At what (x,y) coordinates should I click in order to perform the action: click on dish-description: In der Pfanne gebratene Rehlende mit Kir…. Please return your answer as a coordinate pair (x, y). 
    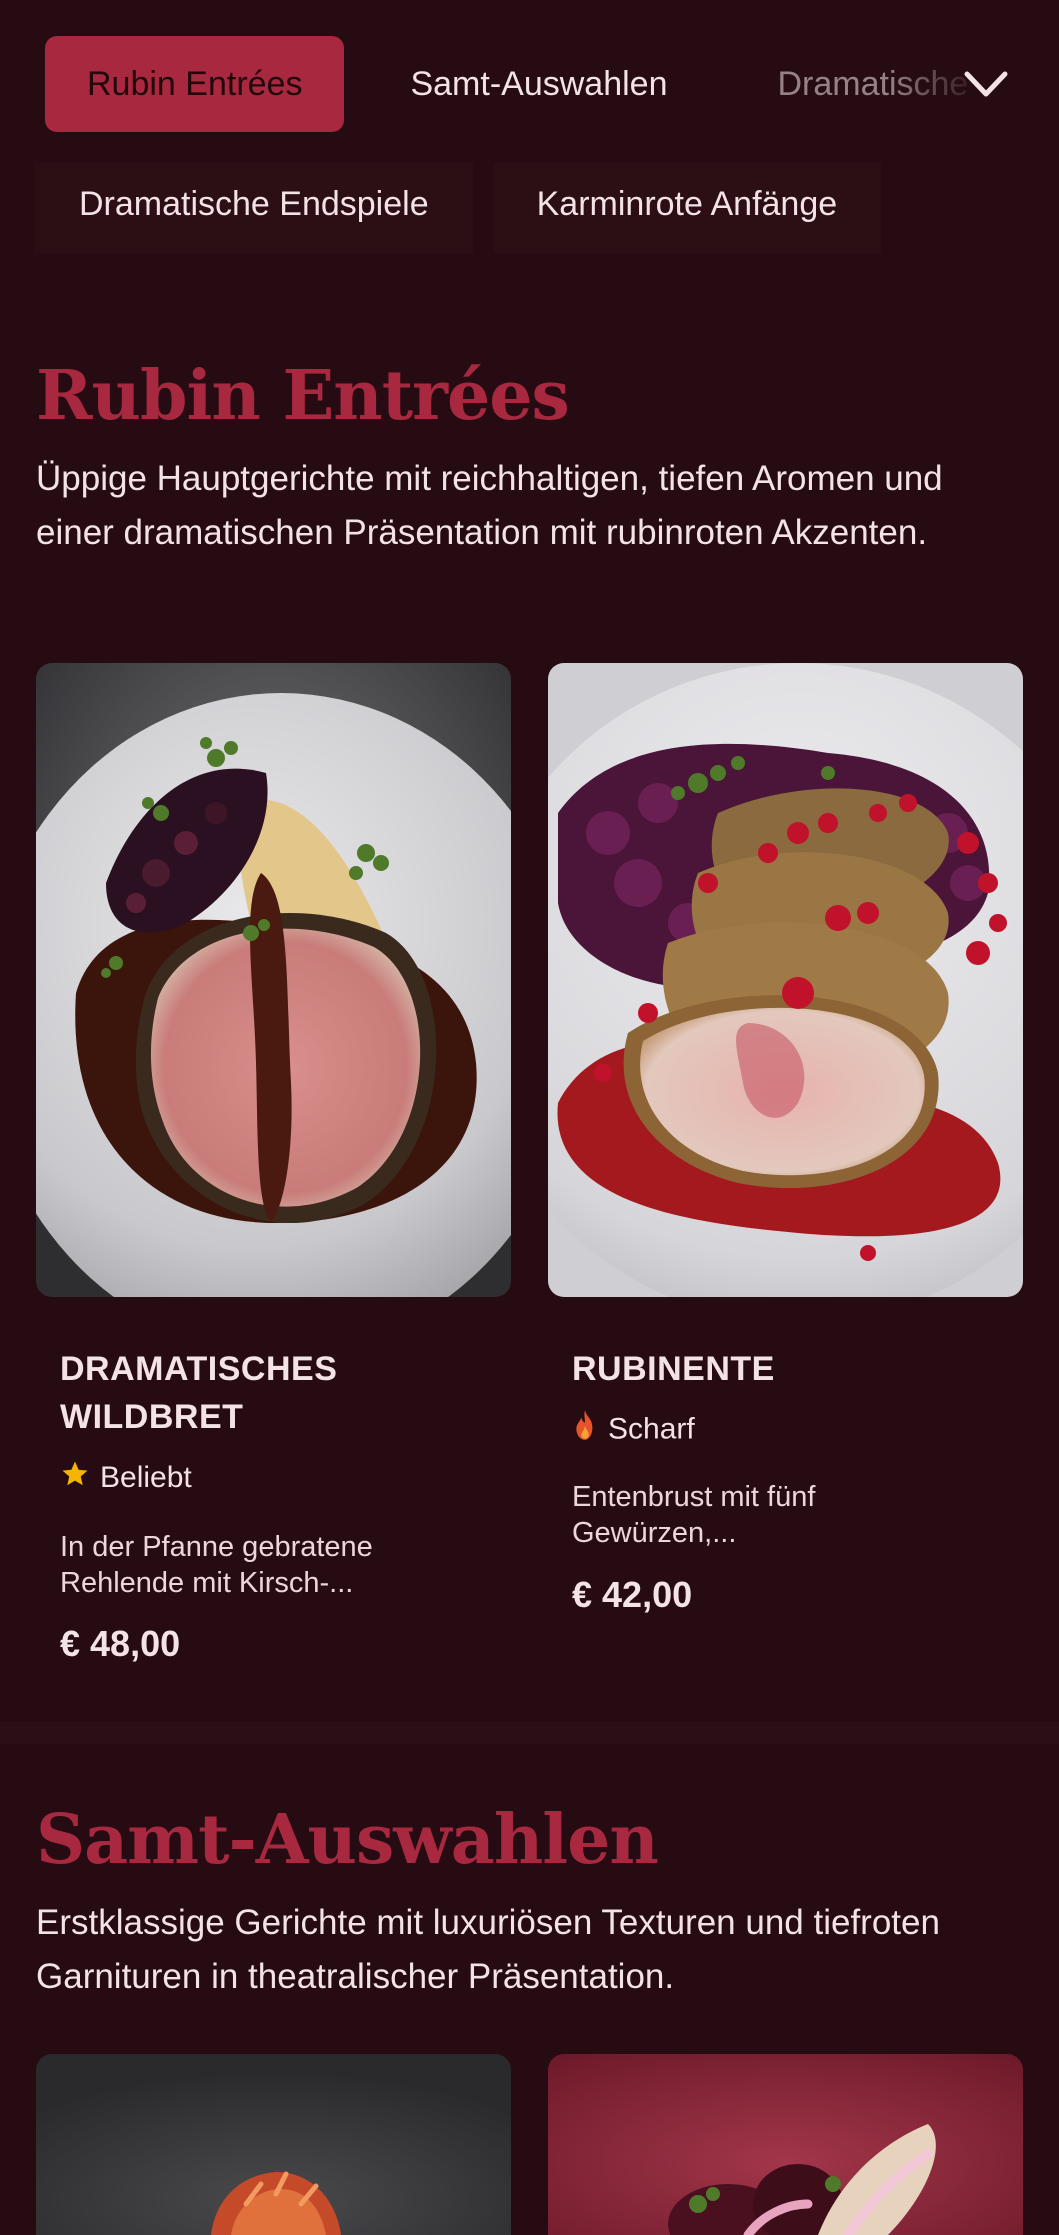
    Looking at the image, I should click on (216, 1565).